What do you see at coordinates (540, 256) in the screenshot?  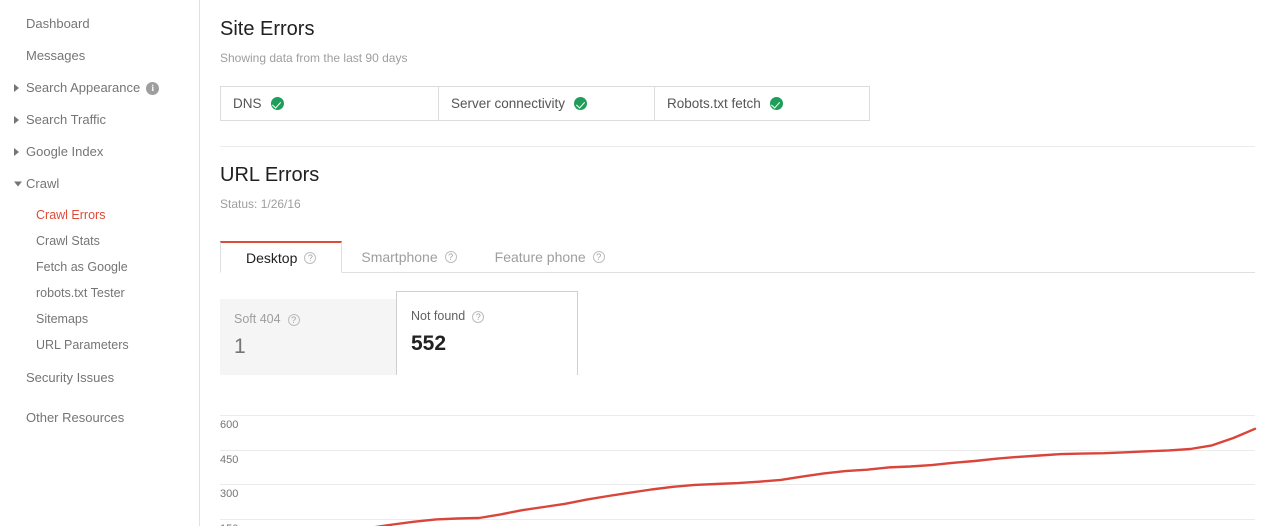 I see `tab-label: Feature phone` at bounding box center [540, 256].